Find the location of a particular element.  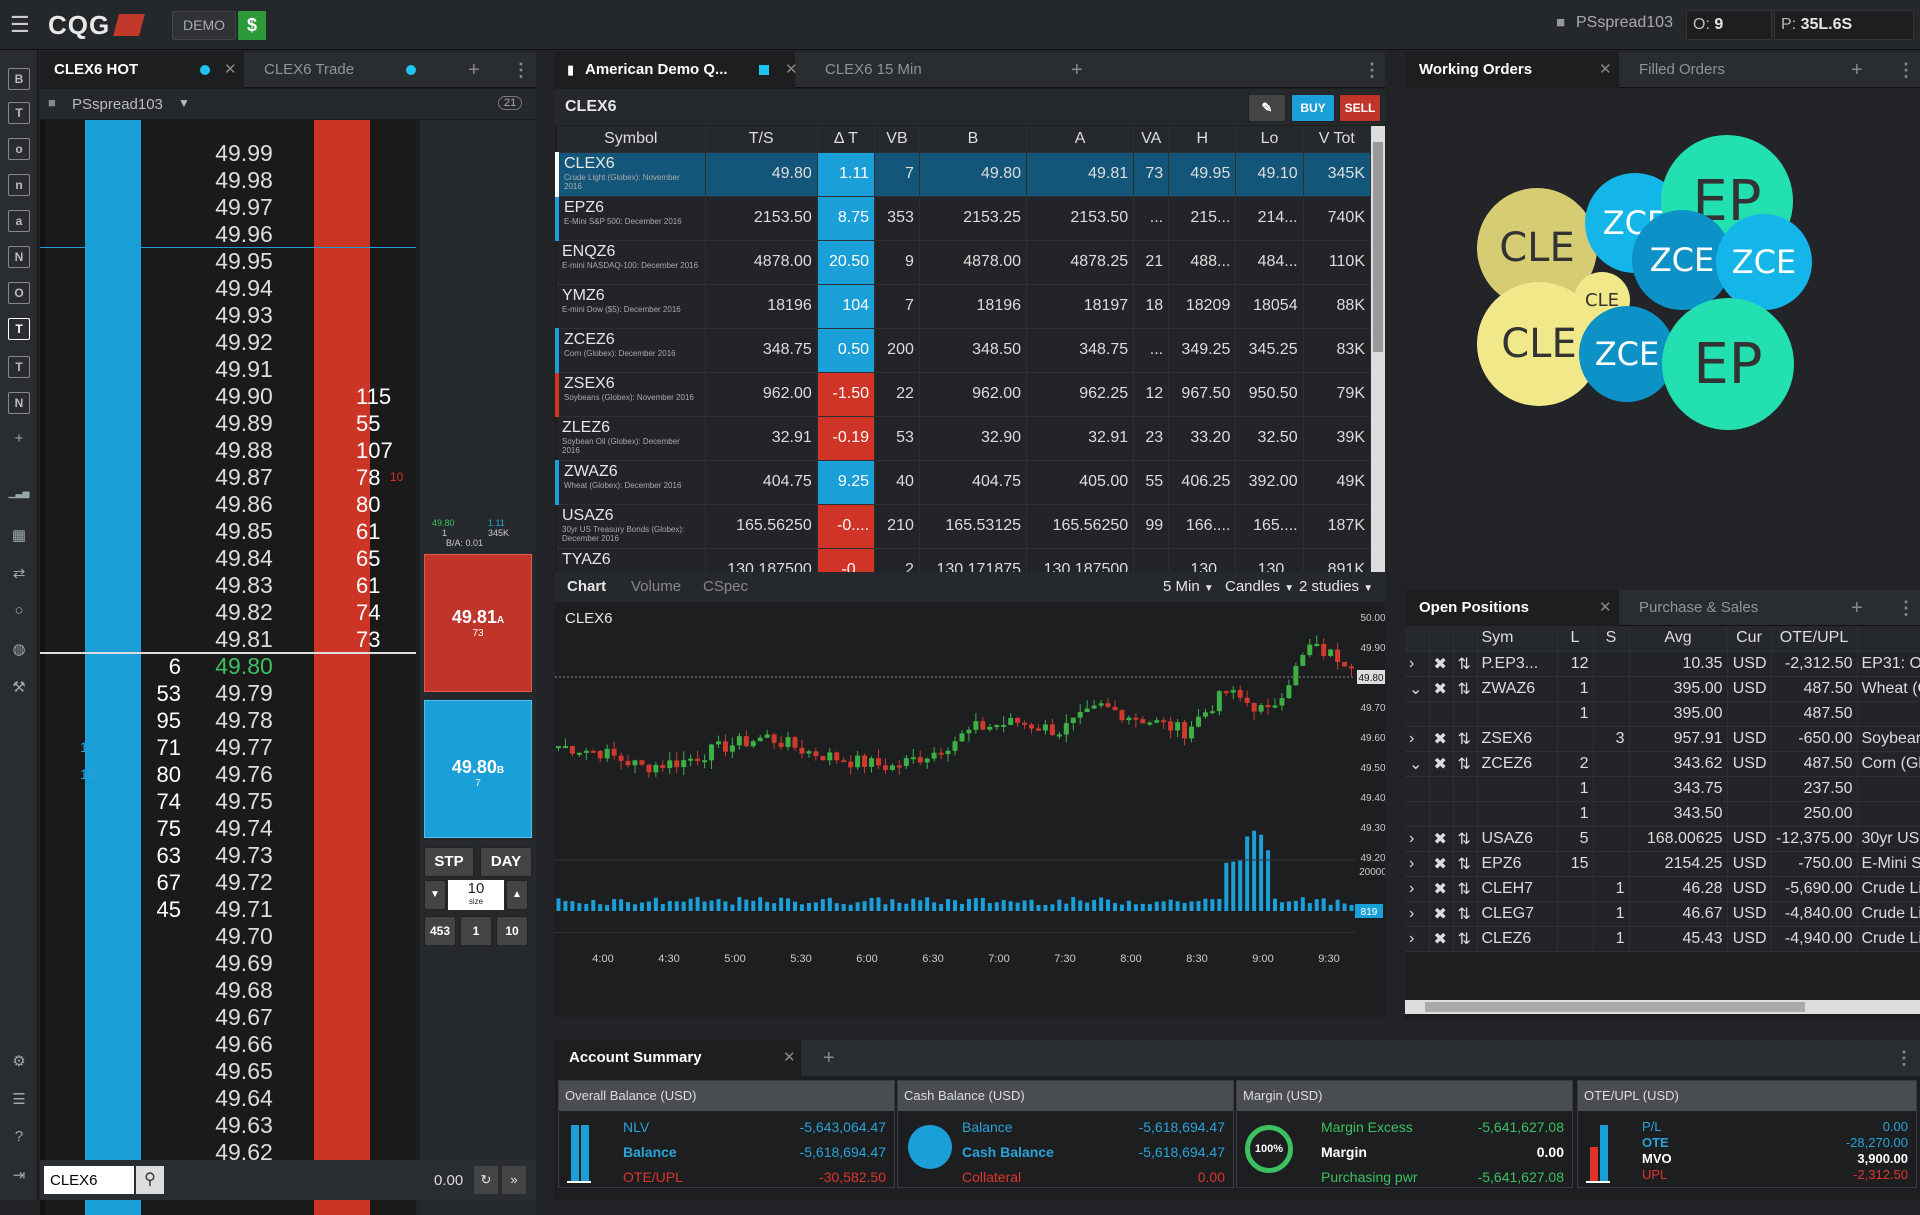

ladder-row: 49.98 is located at coordinates (228, 180).